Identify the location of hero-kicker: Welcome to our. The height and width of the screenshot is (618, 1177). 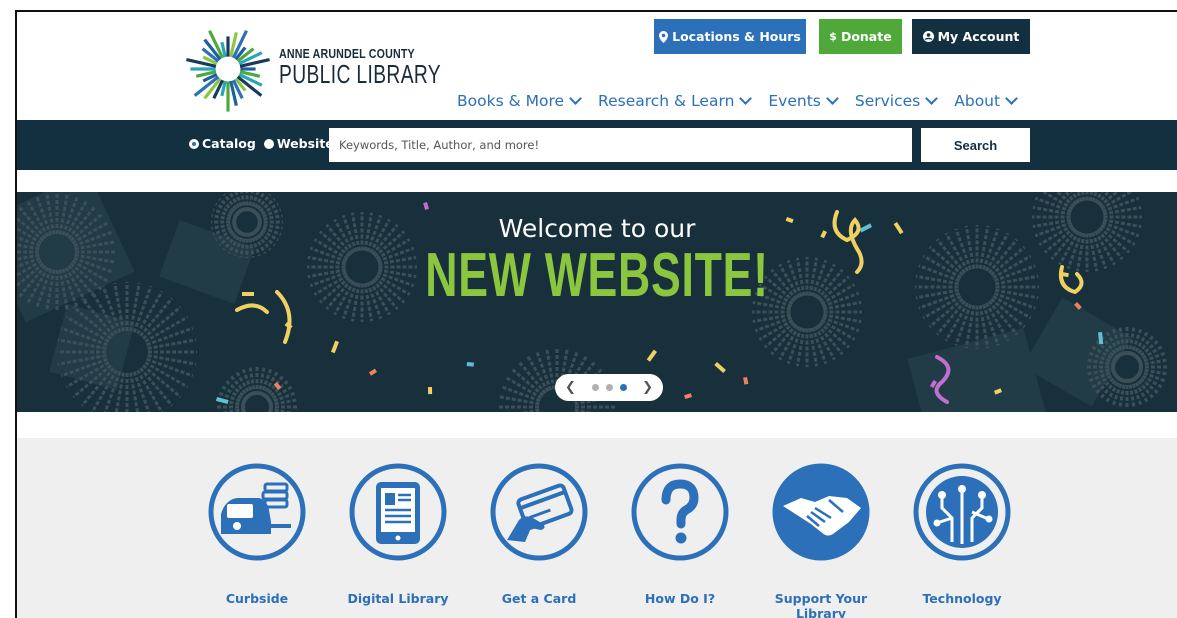
(597, 228).